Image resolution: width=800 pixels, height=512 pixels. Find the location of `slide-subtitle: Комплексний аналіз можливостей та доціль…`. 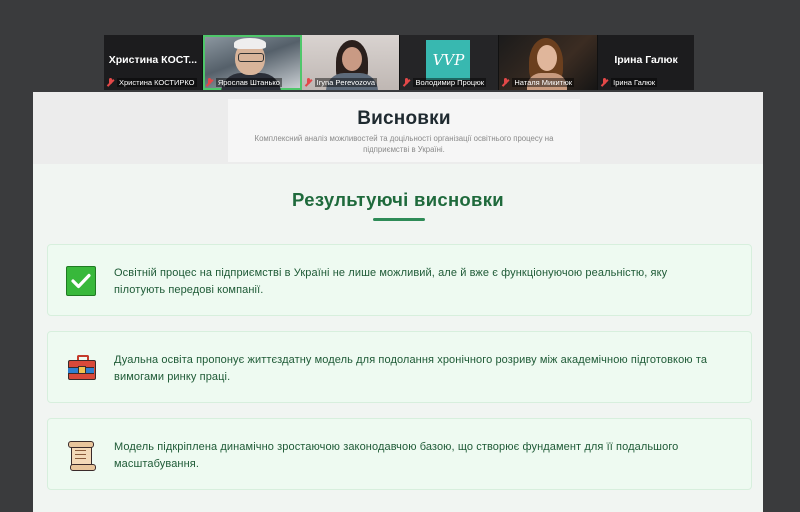

slide-subtitle: Комплексний аналіз можливостей та доціль… is located at coordinates (404, 144).